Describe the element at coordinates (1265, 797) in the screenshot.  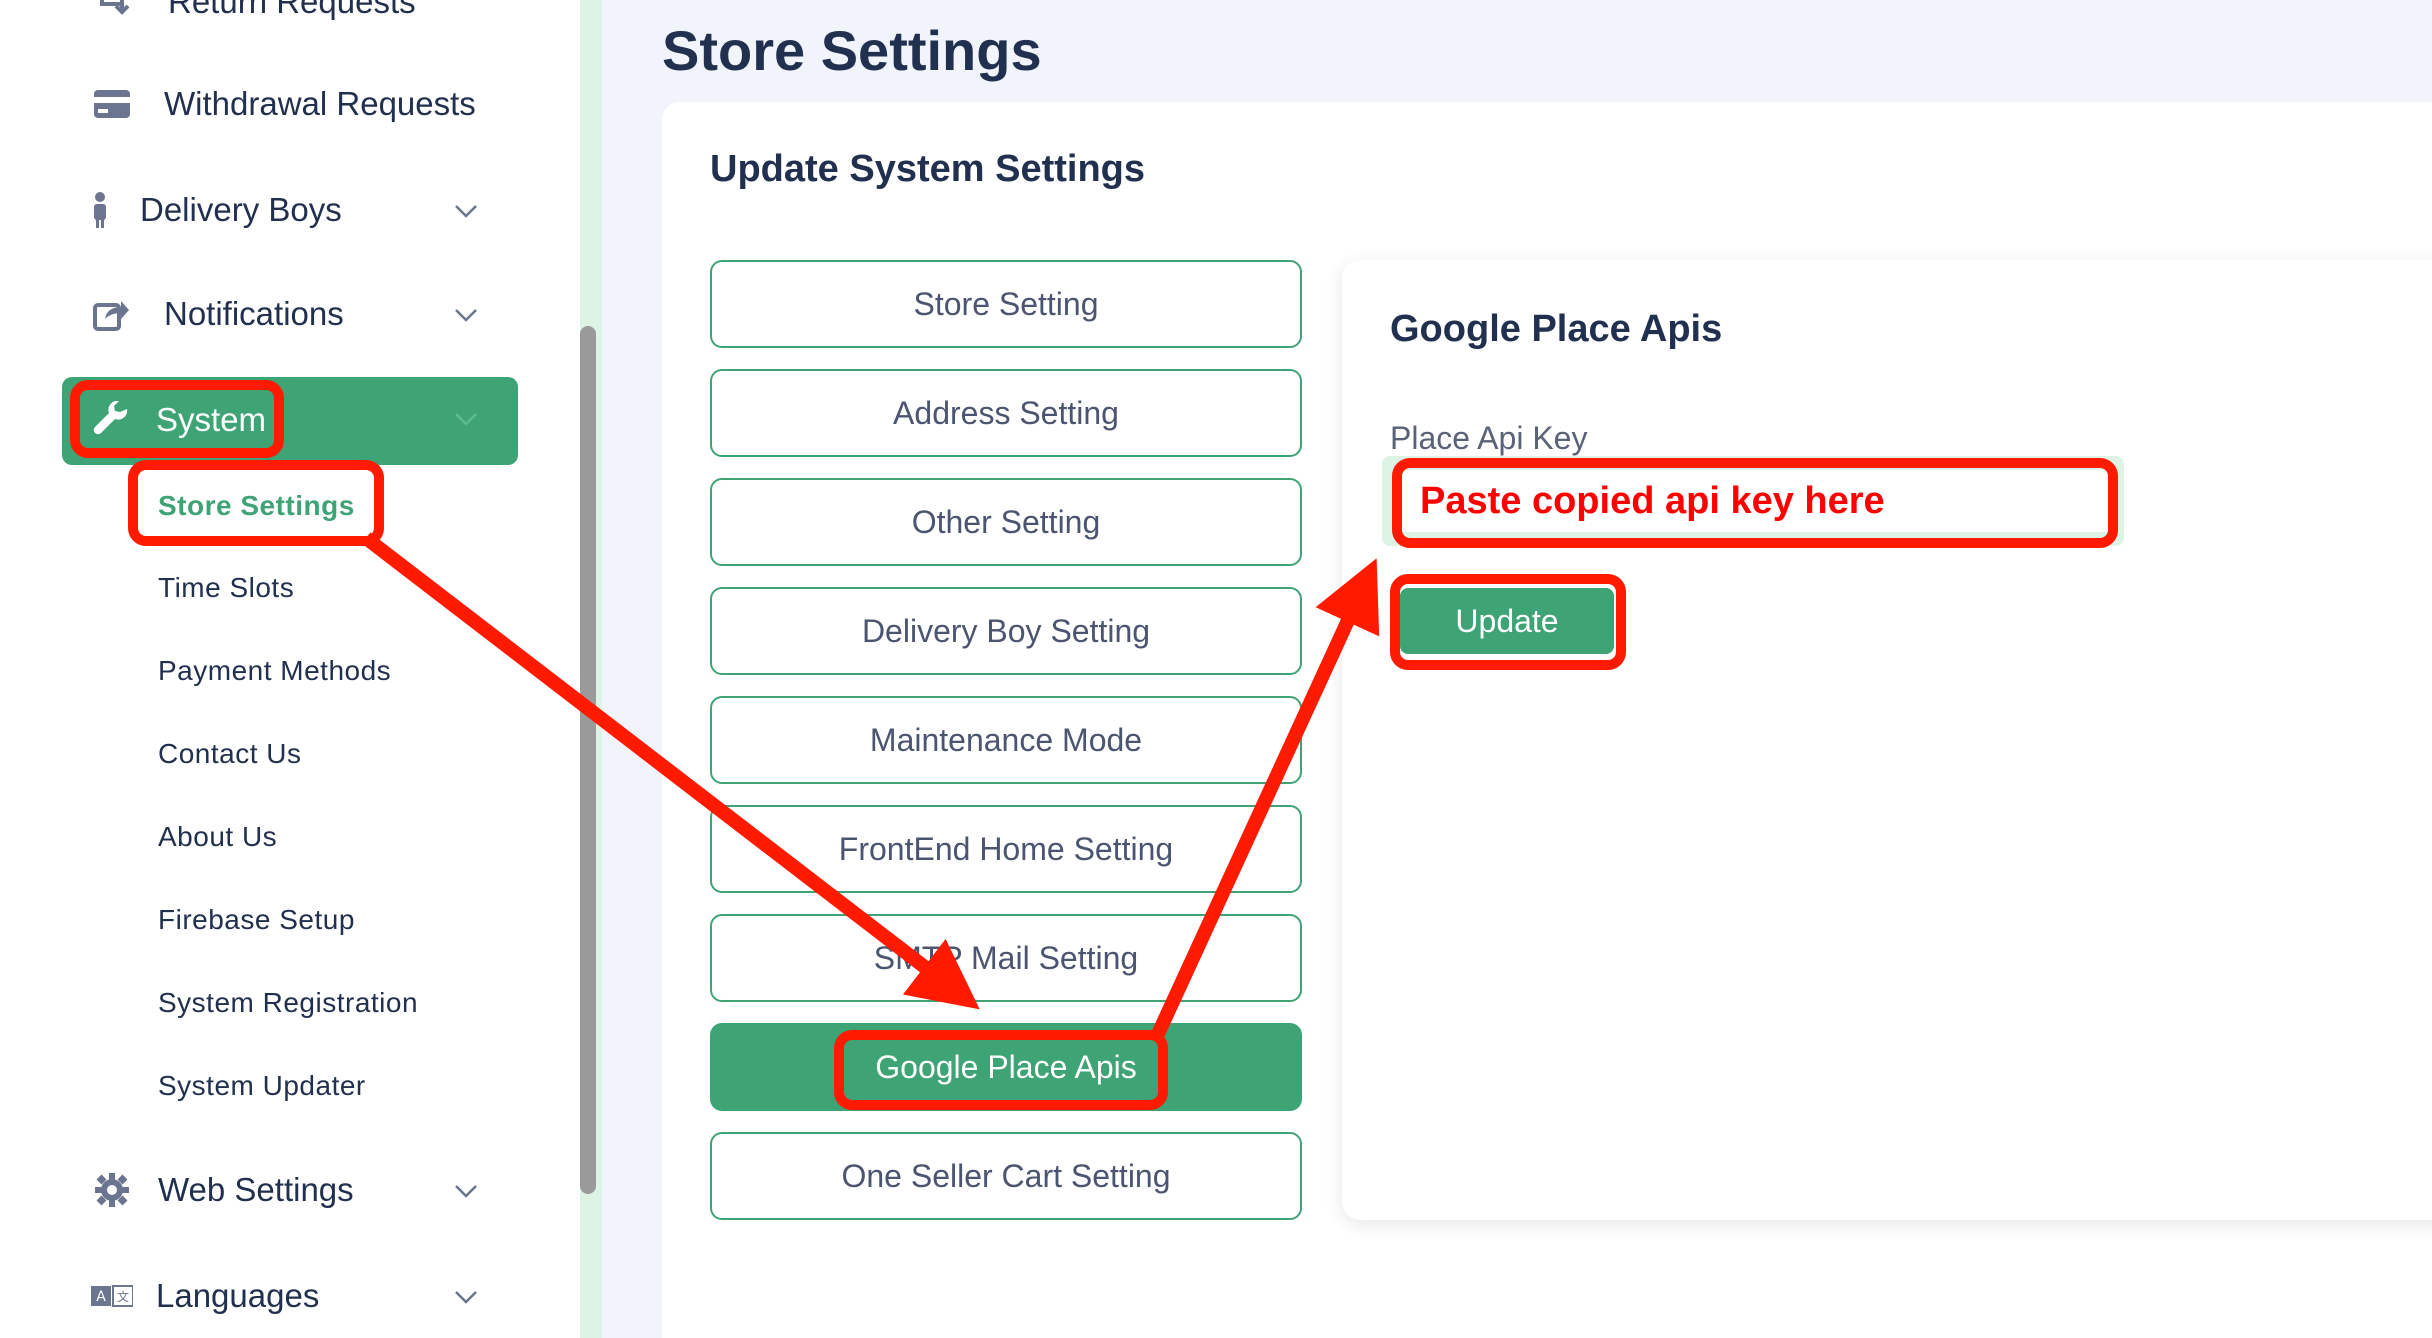
I see `arrow-to-api-key-field` at that location.